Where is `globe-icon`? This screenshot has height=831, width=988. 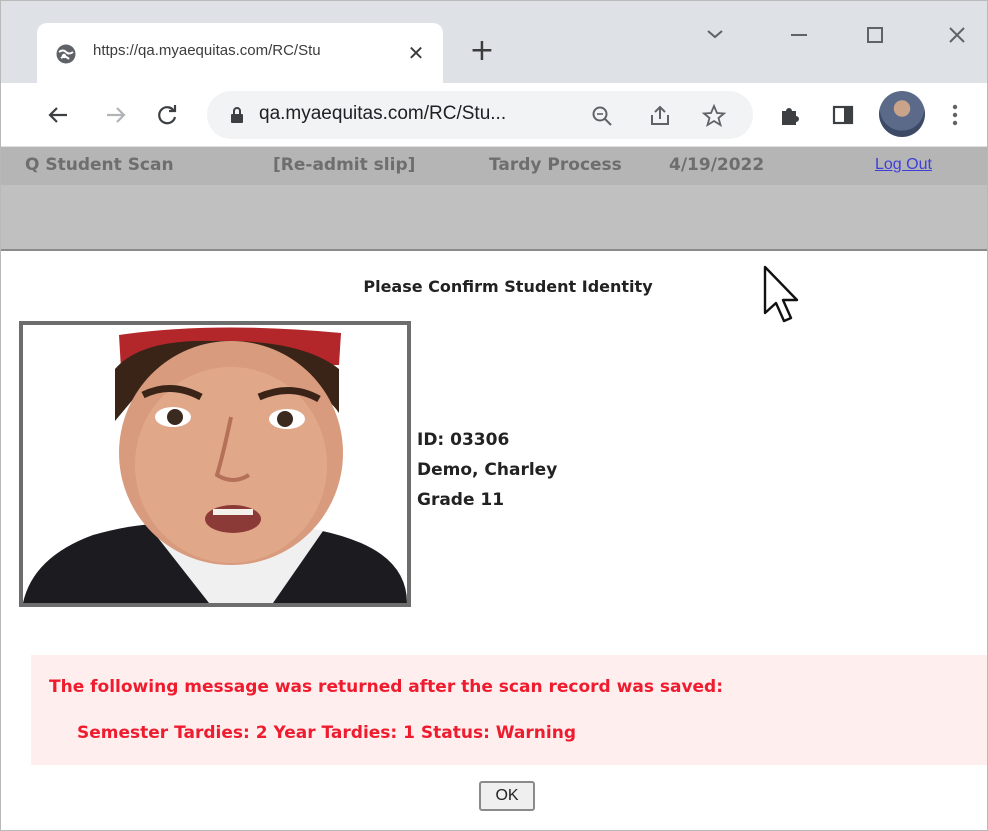
globe-icon is located at coordinates (66, 54).